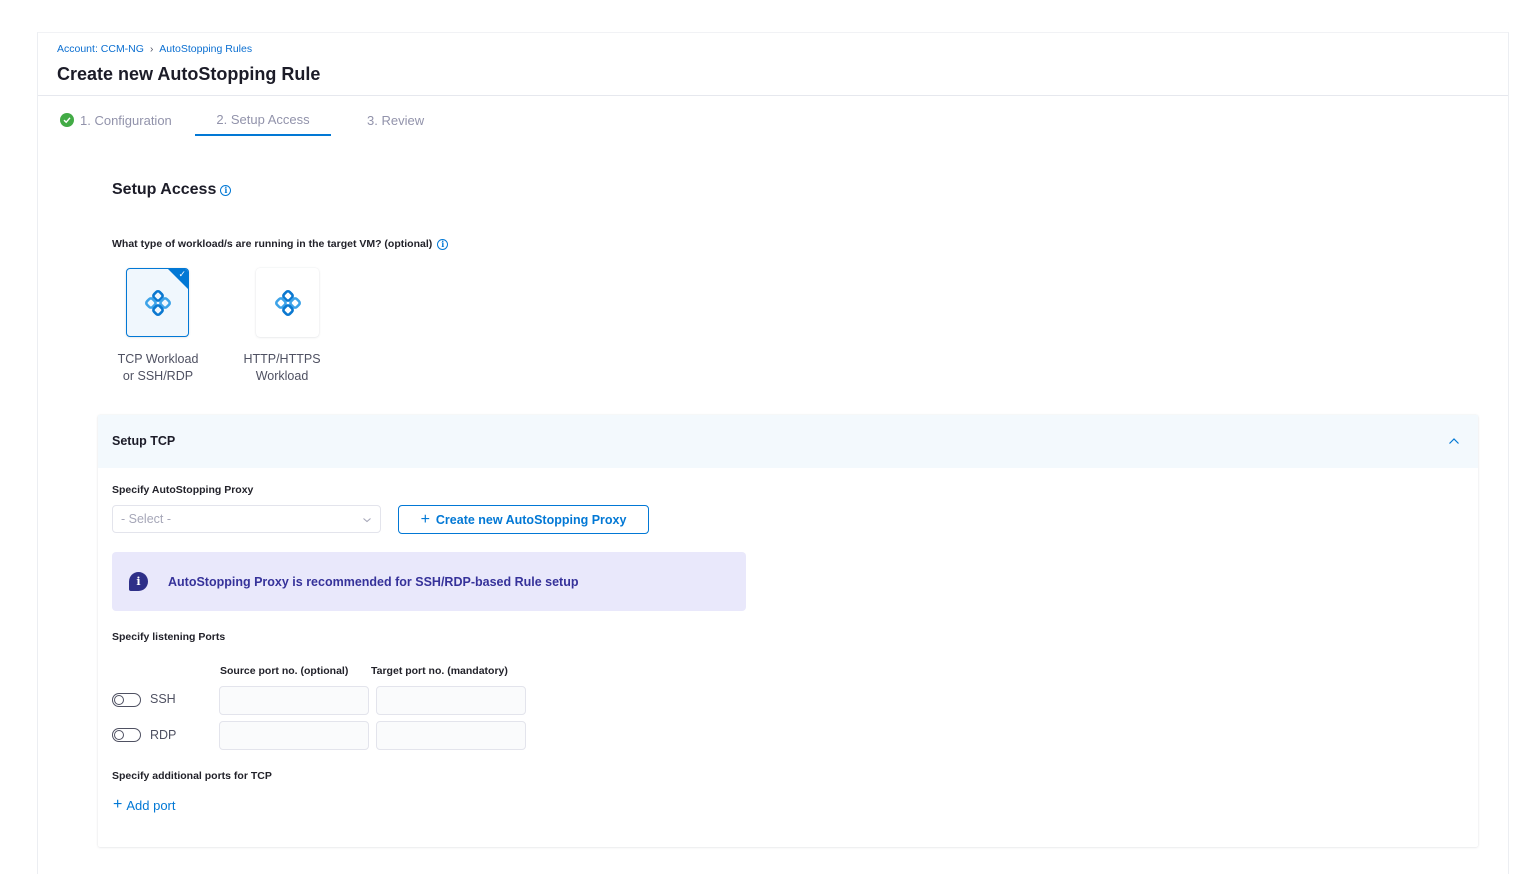  What do you see at coordinates (163, 735) in the screenshot?
I see `rdp-label: RDP` at bounding box center [163, 735].